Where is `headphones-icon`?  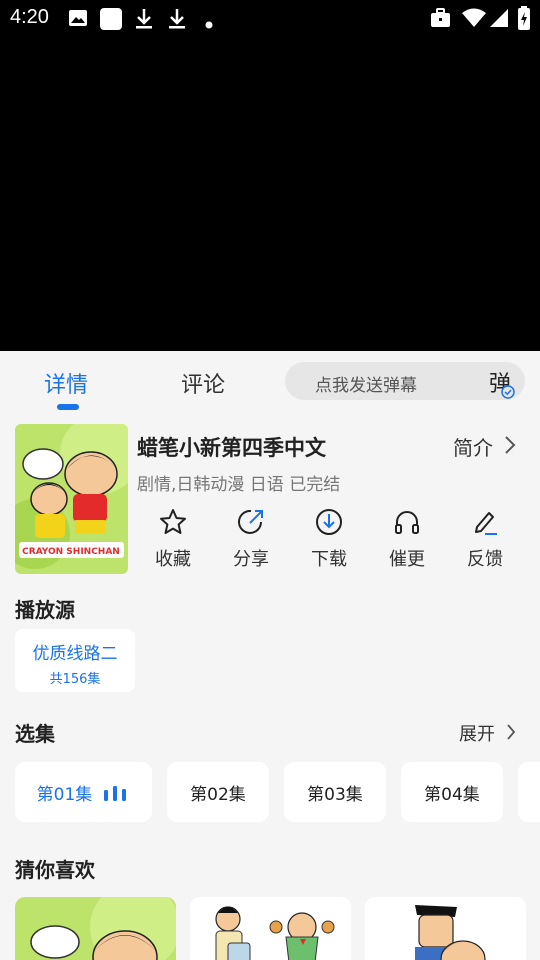
headphones-icon is located at coordinates (407, 522).